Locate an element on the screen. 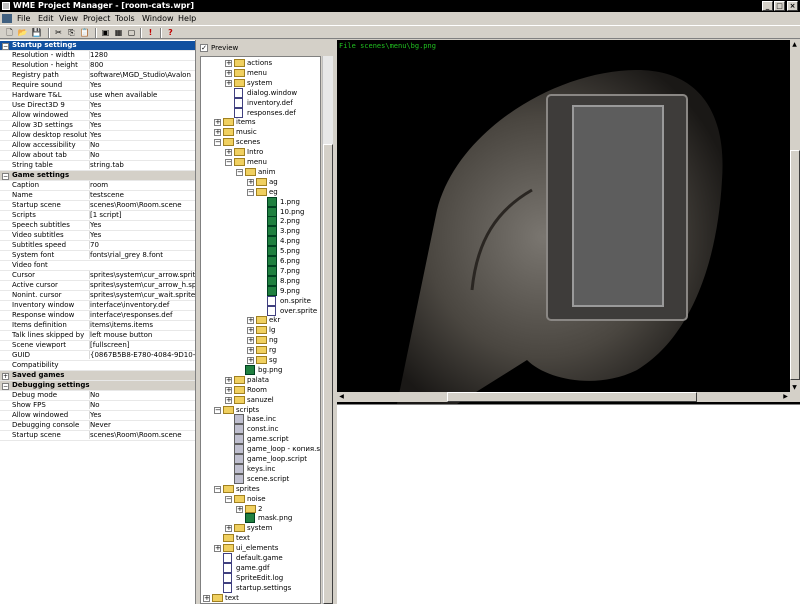 The width and height of the screenshot is (800, 604). property-row: Allow windowed Yes is located at coordinates (97, 416).